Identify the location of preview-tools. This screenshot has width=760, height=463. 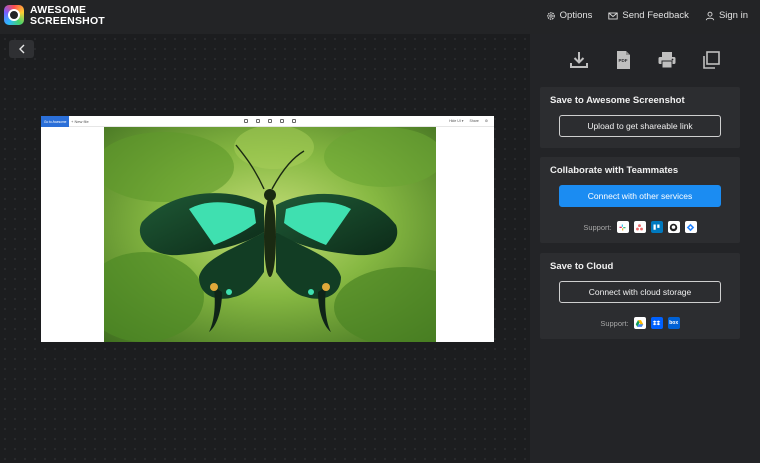
(270, 121).